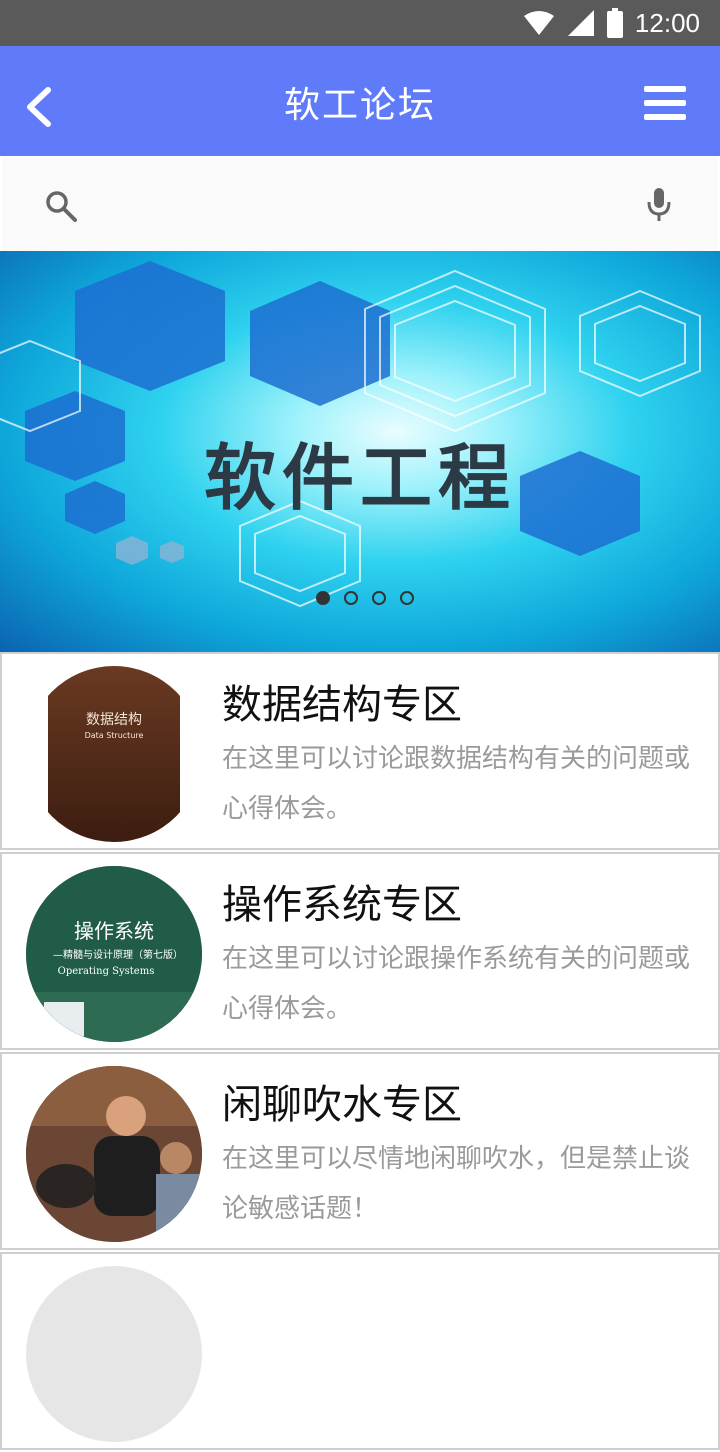 The height and width of the screenshot is (1452, 720). I want to click on cover-subtitle-en: Operating Systems, so click(106, 971).